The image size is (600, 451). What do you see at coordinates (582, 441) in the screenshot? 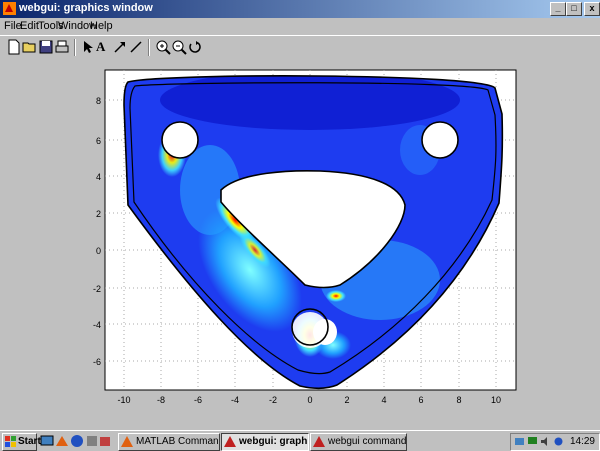
I see `clock: 14:29` at bounding box center [582, 441].